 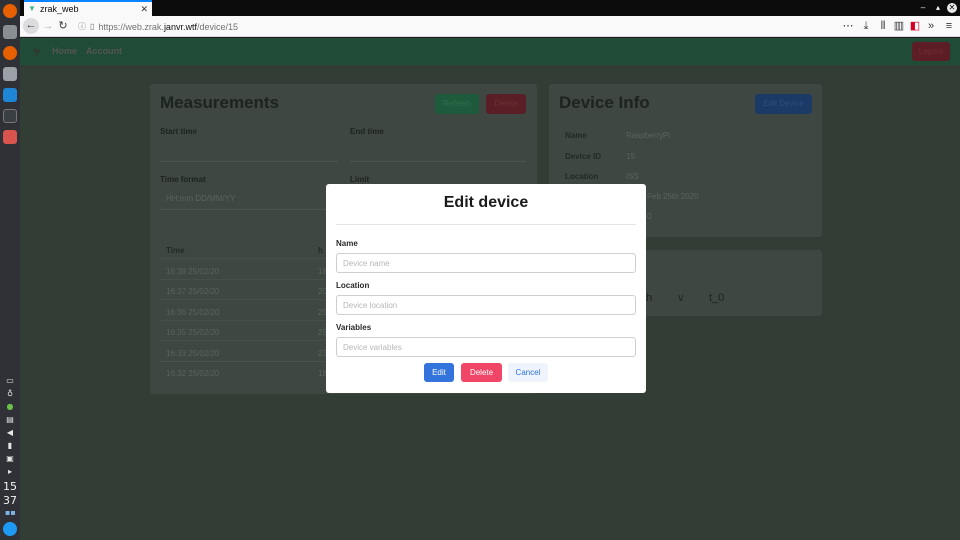 I want to click on vue-logo-icon: ▼, so click(x=37, y=52).